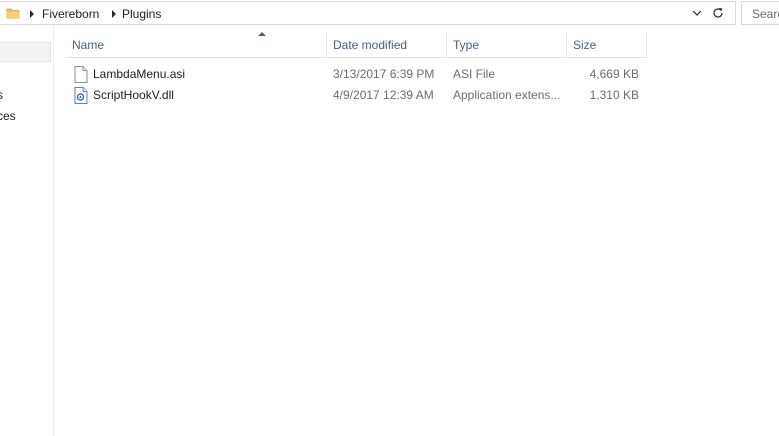 This screenshot has height=436, width=779. Describe the element at coordinates (81, 74) in the screenshot. I see `generic-file-icon` at that location.